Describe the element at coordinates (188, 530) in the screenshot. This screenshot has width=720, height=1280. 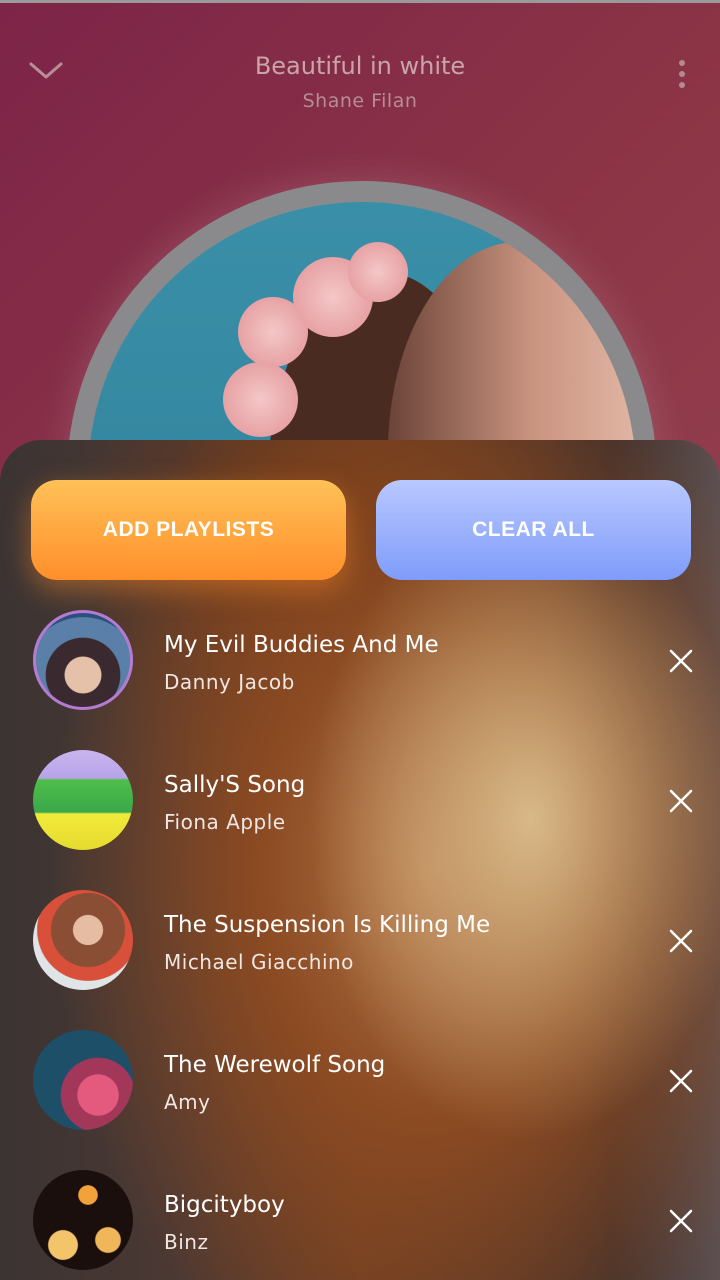
I see `add-playlists-button: ADD PLAYLISTS` at that location.